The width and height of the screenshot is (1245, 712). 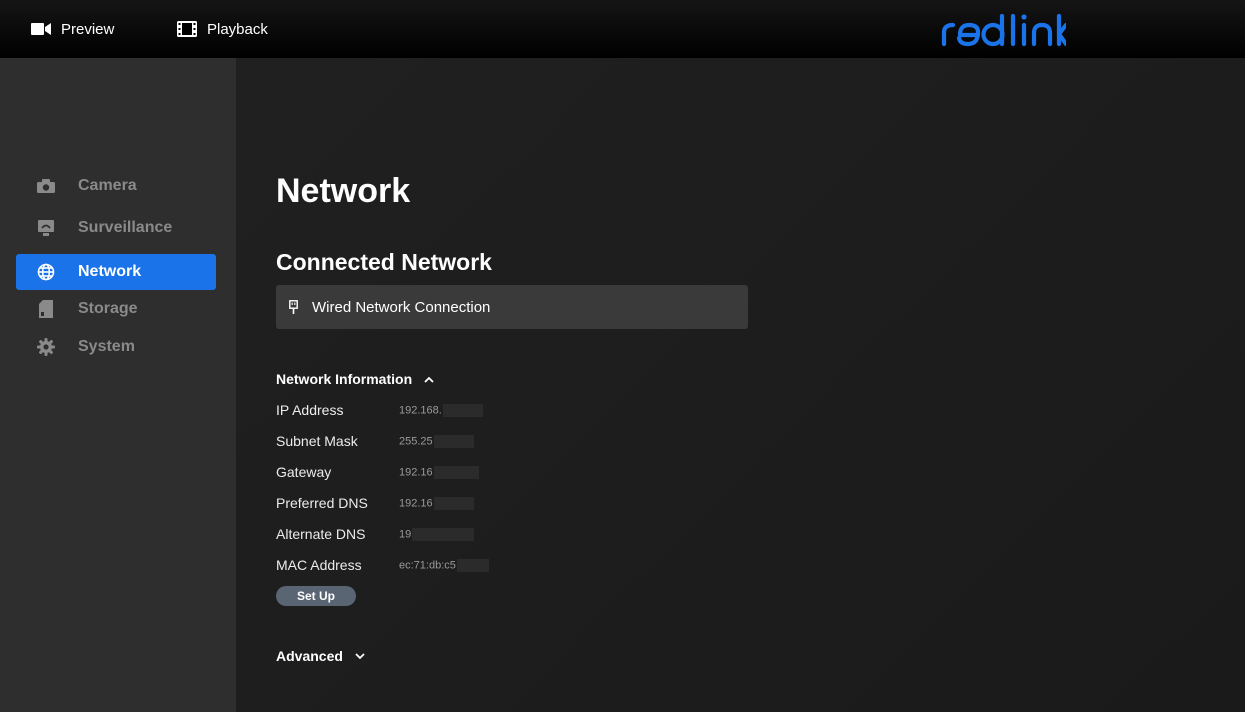 What do you see at coordinates (304, 472) in the screenshot?
I see `info-label: Gateway` at bounding box center [304, 472].